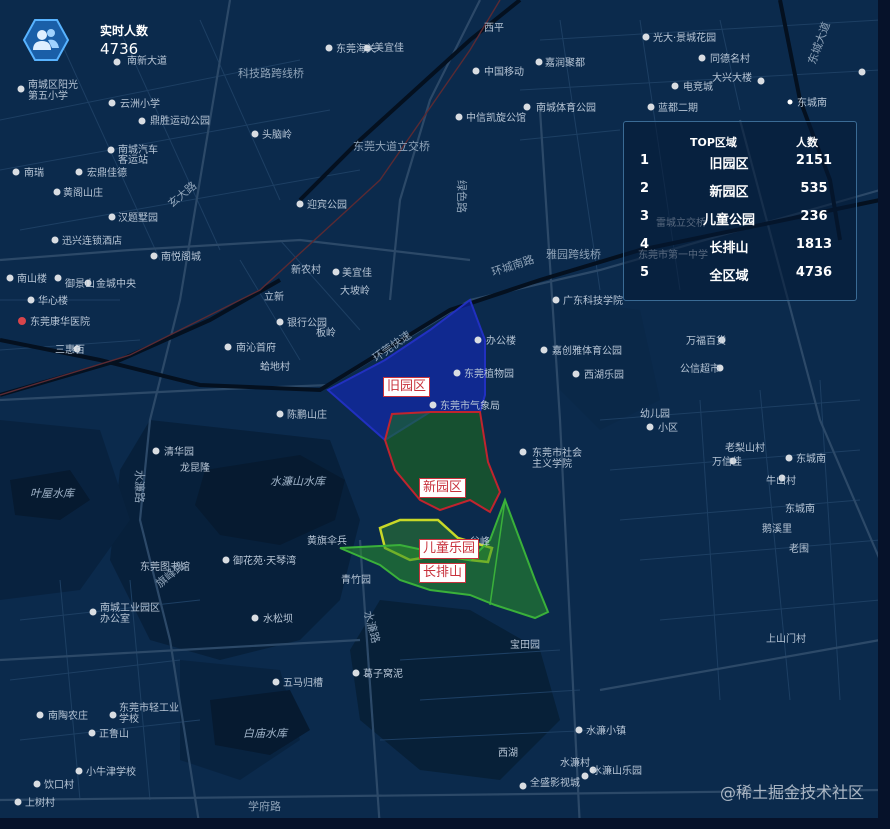  What do you see at coordinates (130, 607) in the screenshot?
I see `svg-text: 南城工业园区` at bounding box center [130, 607].